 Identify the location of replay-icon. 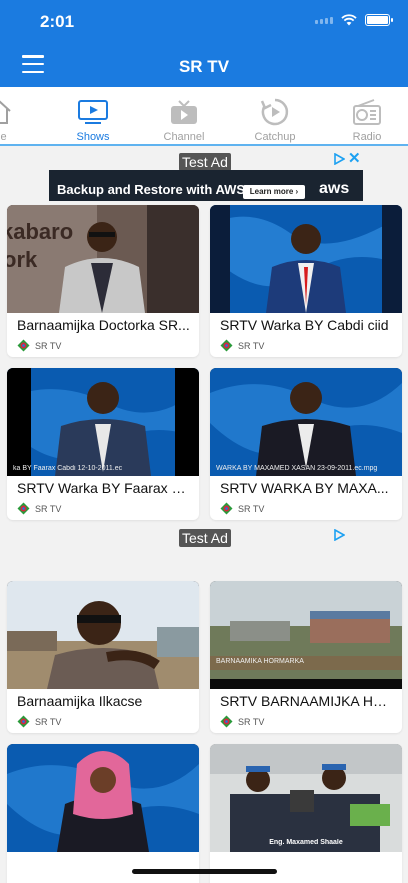
(274, 112).